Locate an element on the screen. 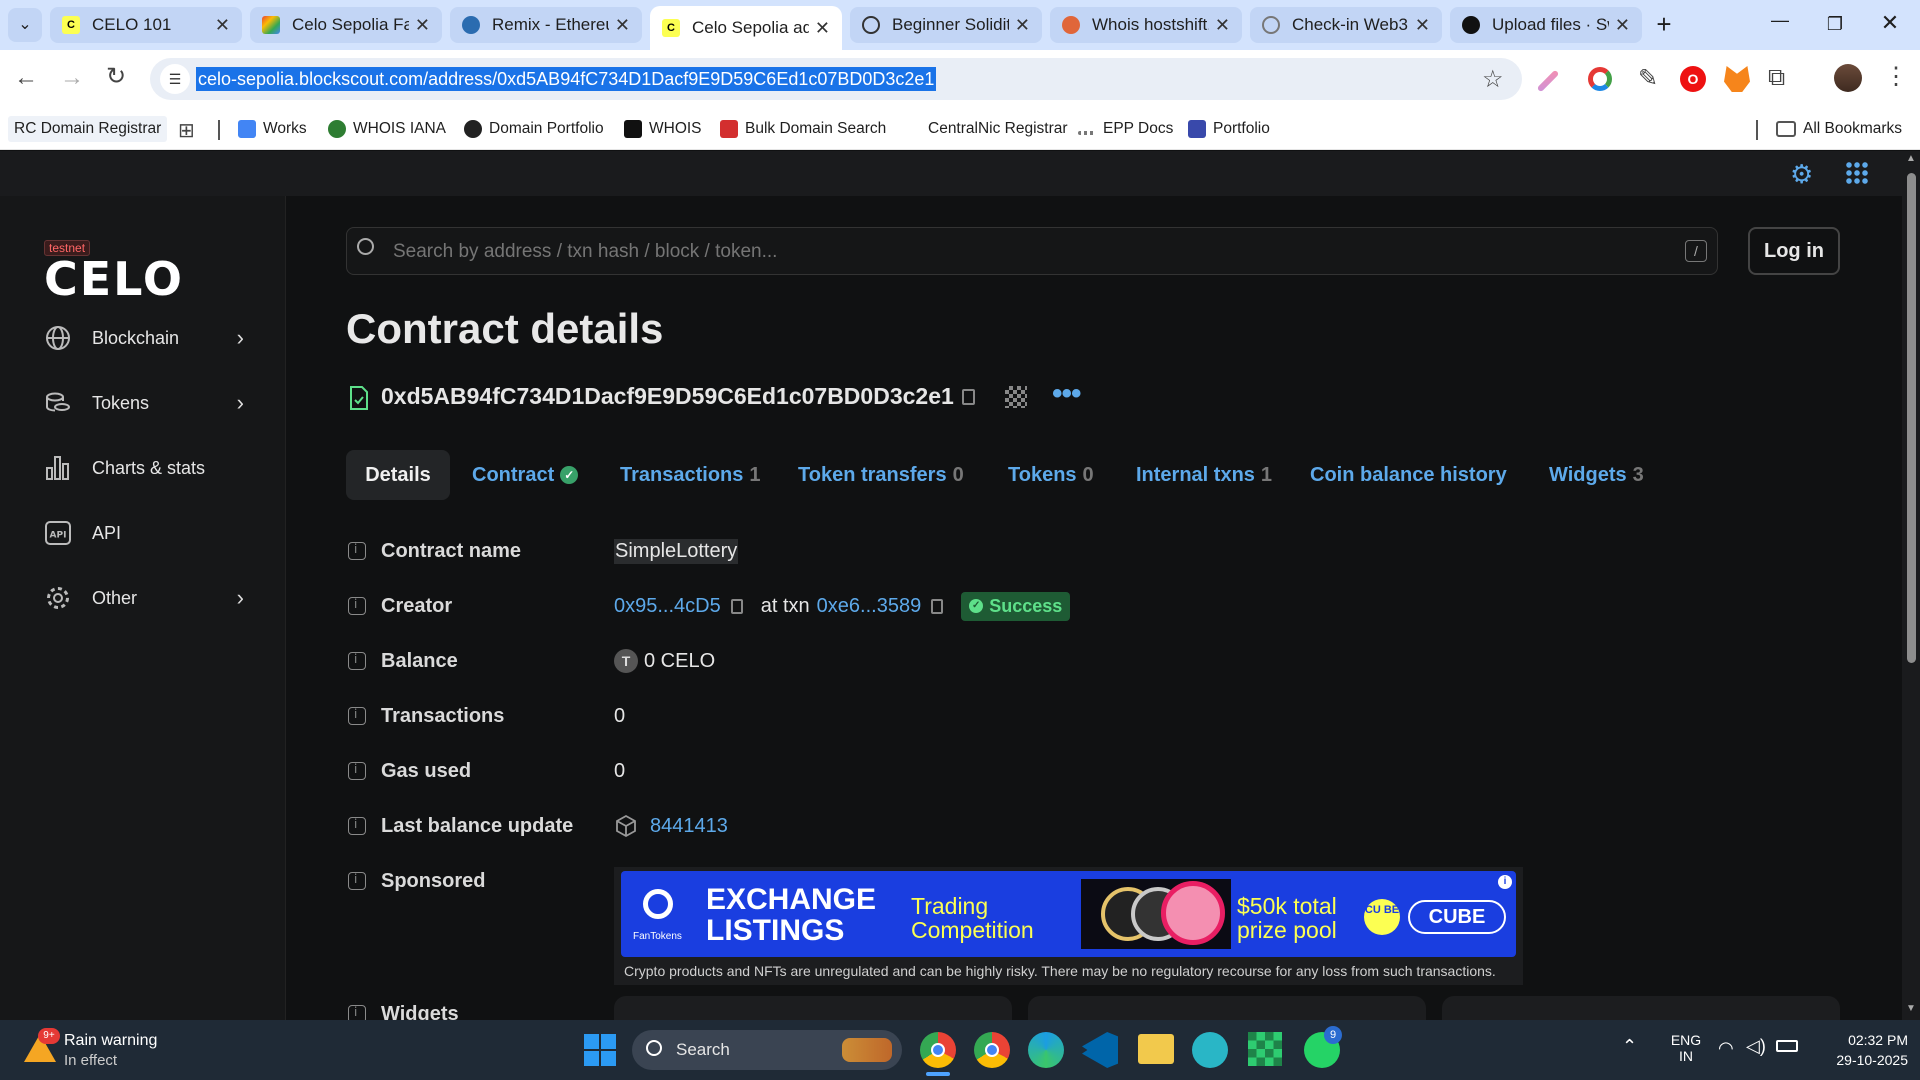 The height and width of the screenshot is (1080, 1920). search-bar: / is located at coordinates (1032, 251).